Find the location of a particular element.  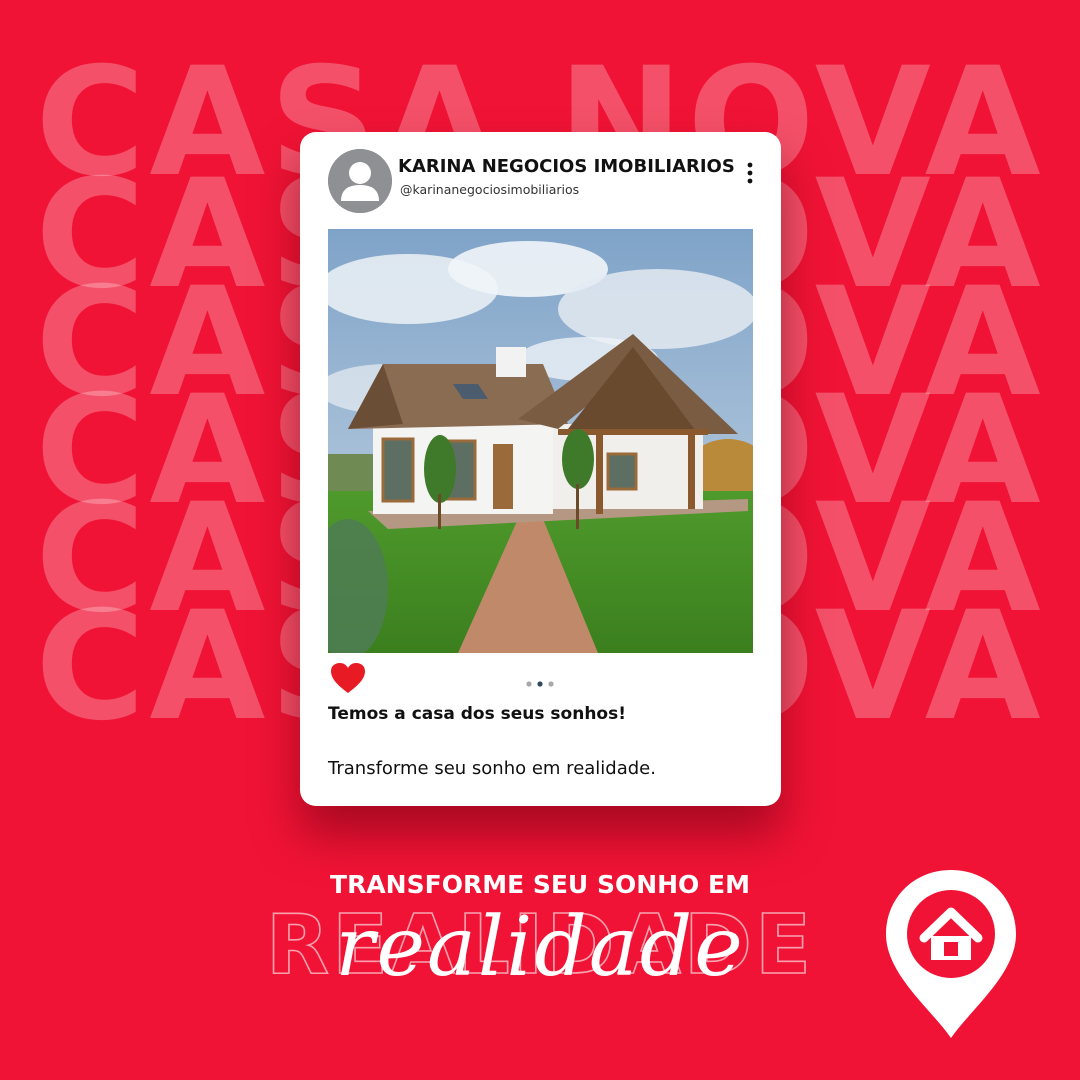

carousel-indicator is located at coordinates (541, 680).